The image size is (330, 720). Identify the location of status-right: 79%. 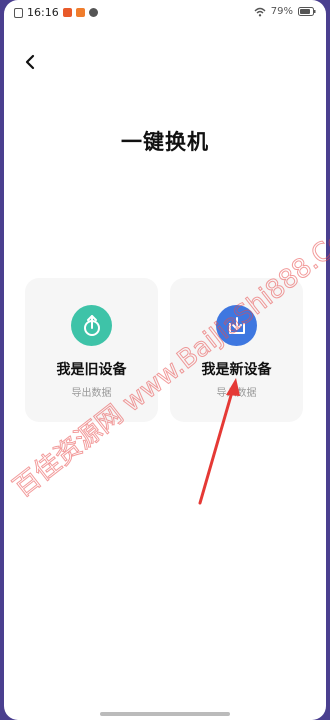
(285, 11).